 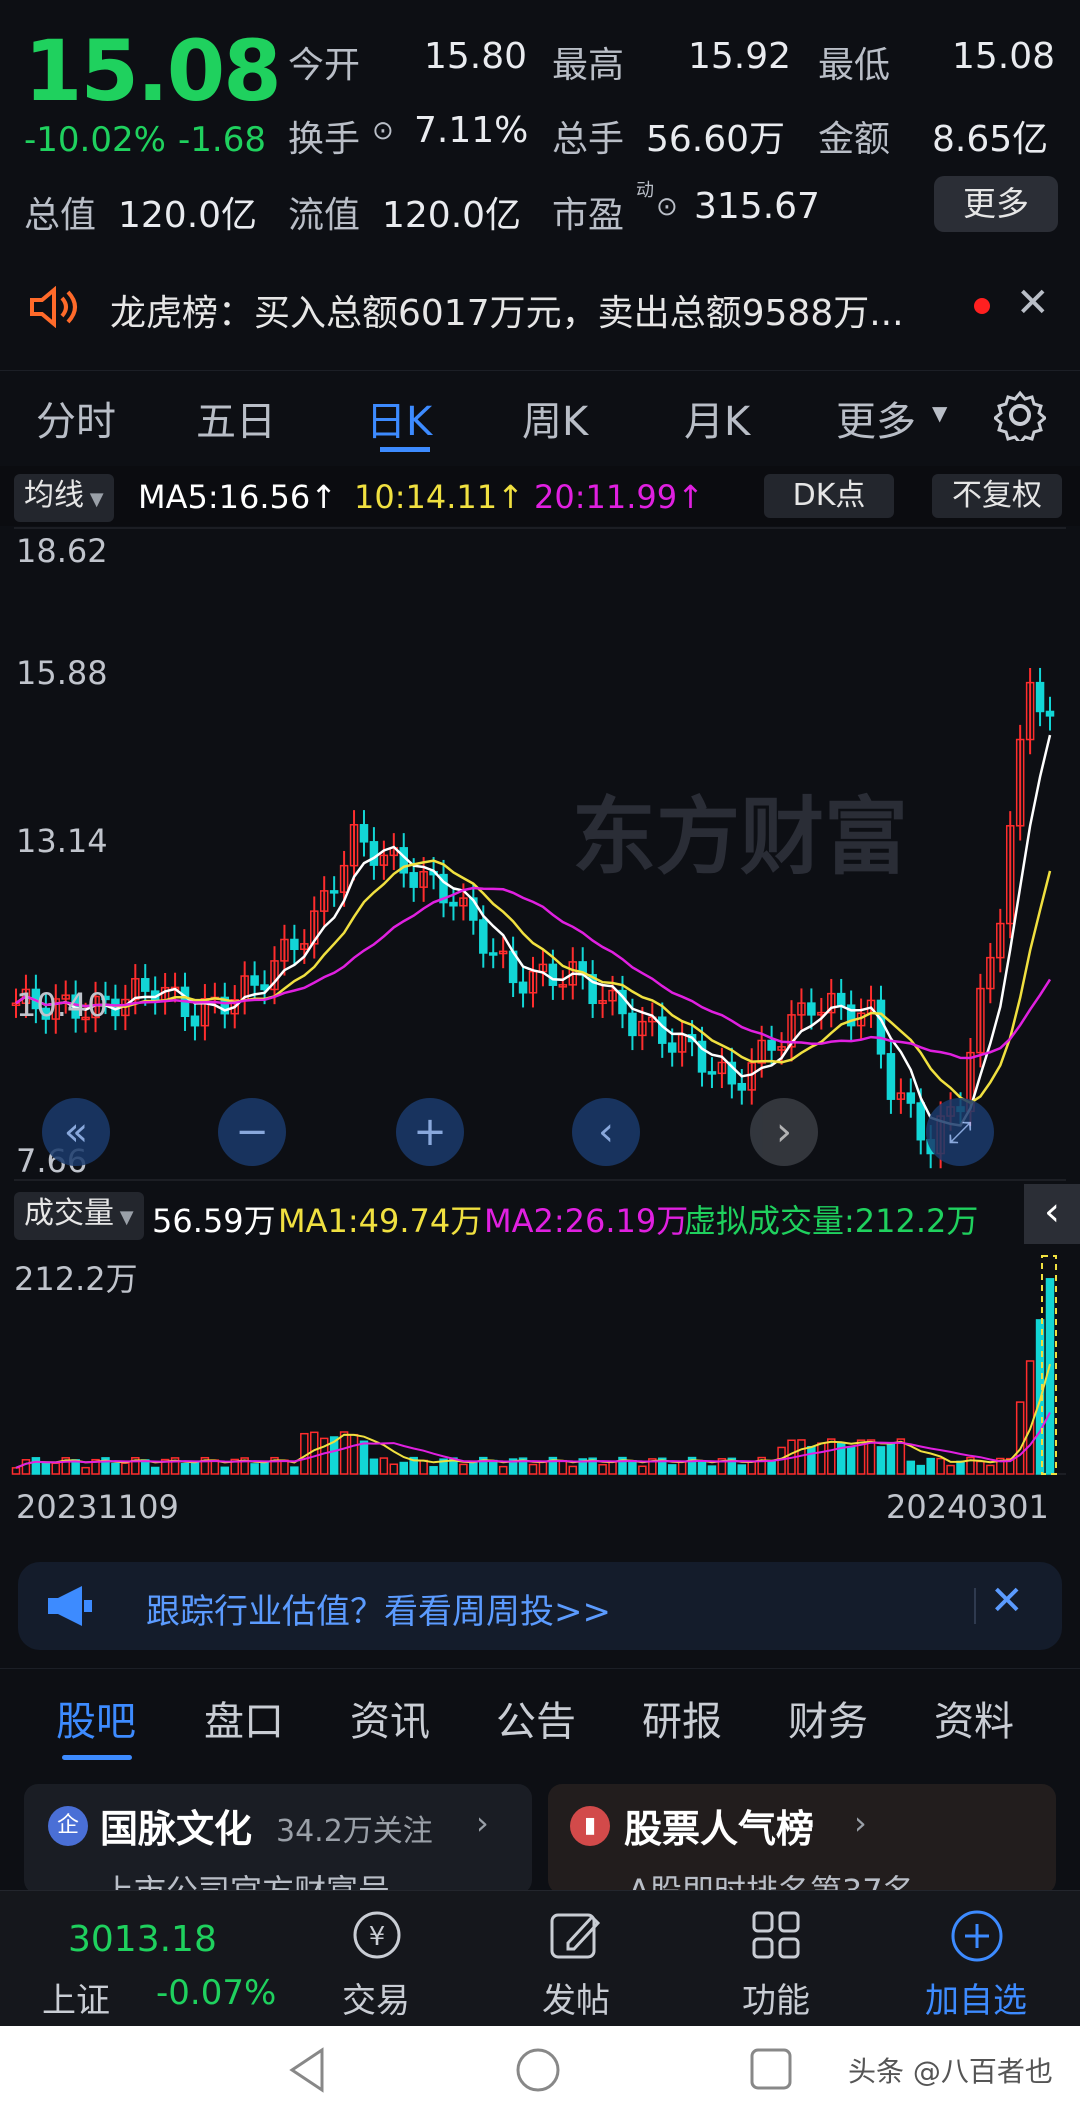 What do you see at coordinates (142, 1939) in the screenshot?
I see `index-value: 3013.18` at bounding box center [142, 1939].